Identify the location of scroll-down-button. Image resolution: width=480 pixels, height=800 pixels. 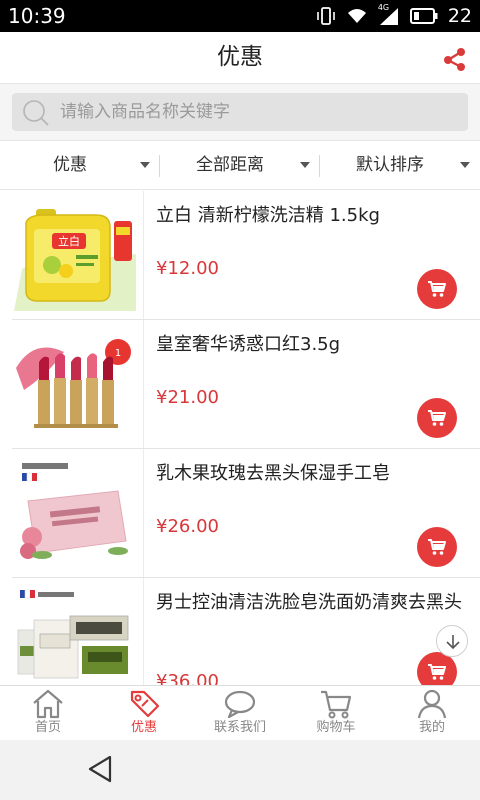
(452, 641).